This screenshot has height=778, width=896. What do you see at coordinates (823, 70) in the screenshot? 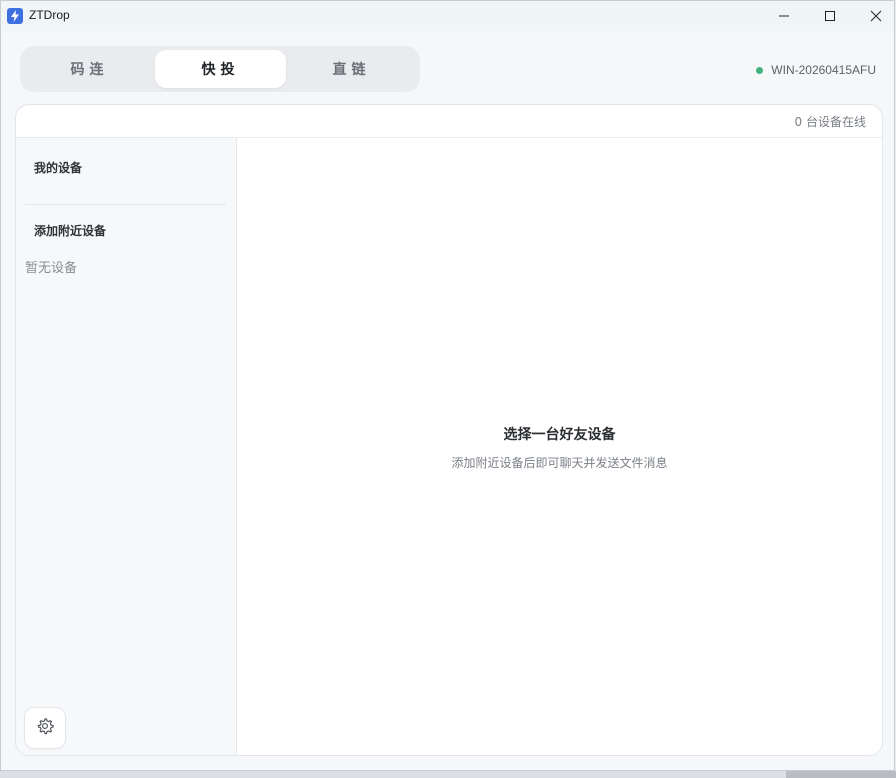
I see `host-name: WIN-20260415AFU` at bounding box center [823, 70].